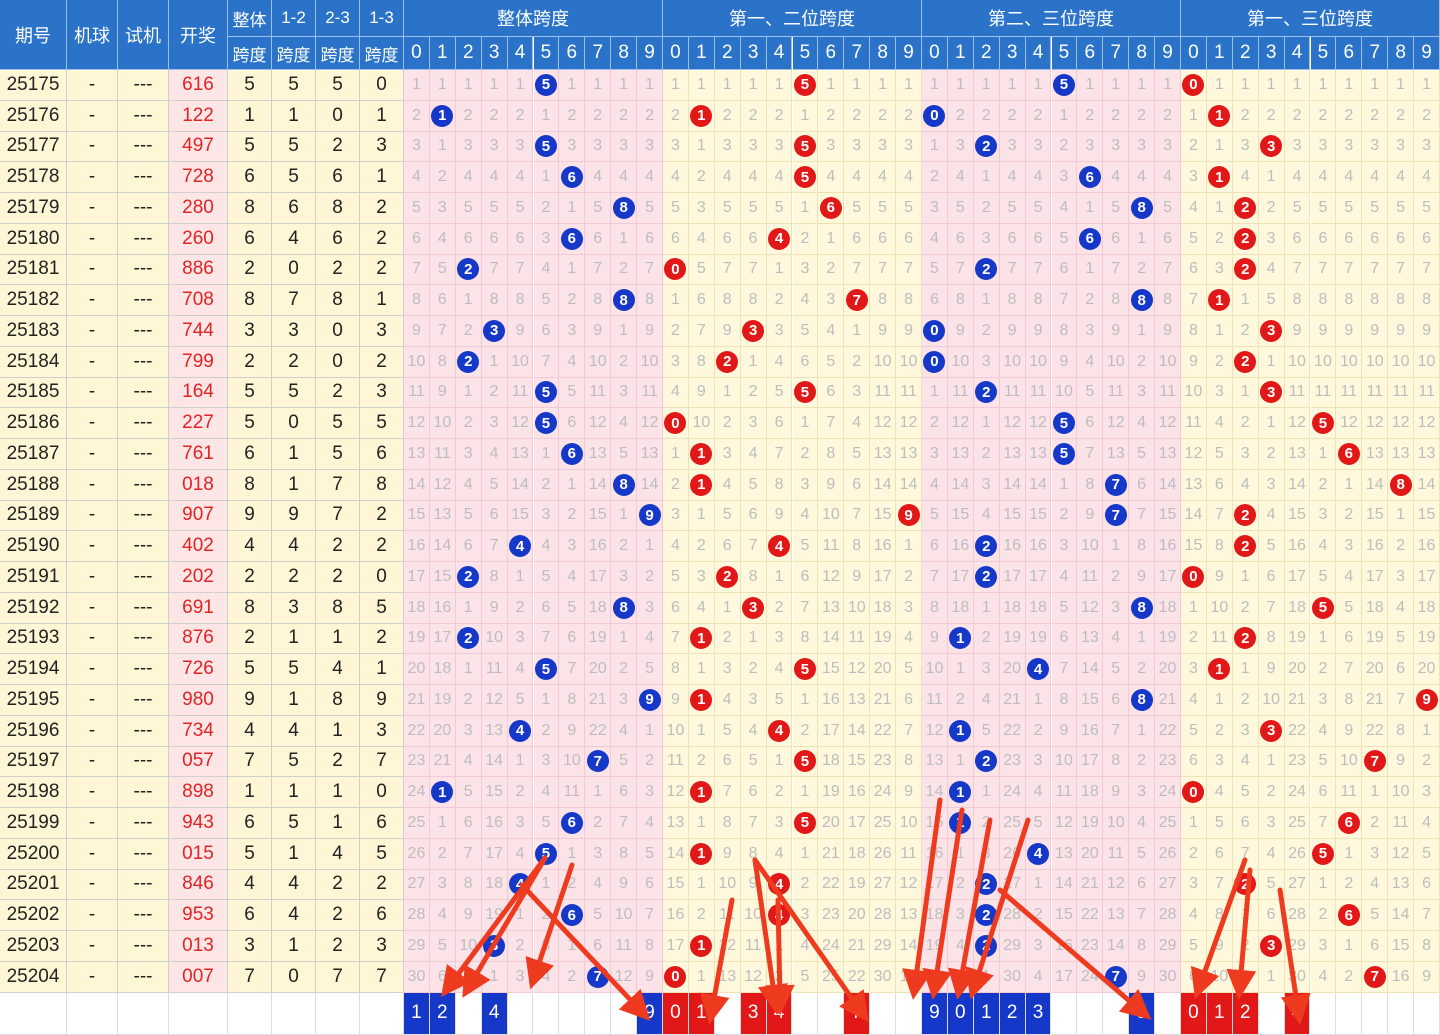 This screenshot has width=1440, height=1035. Describe the element at coordinates (382, 1013) in the screenshot. I see `footer-blank-cell` at that location.